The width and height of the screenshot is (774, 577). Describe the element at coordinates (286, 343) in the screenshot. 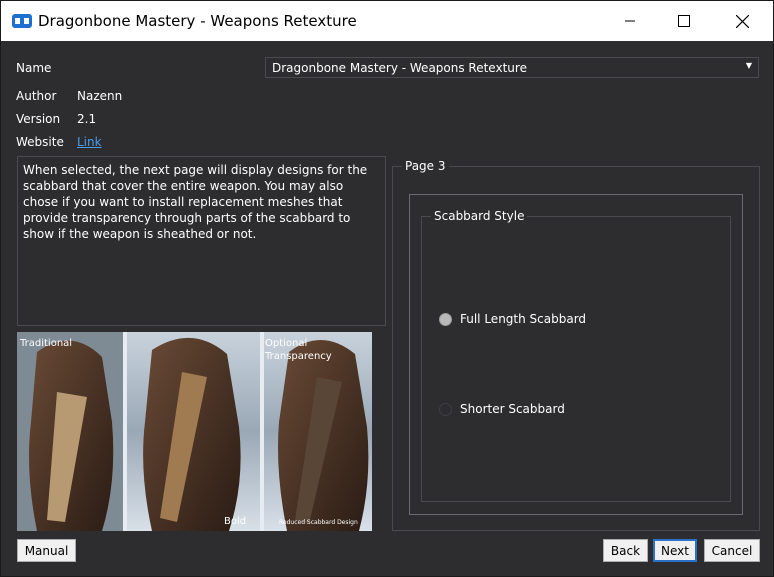

I see `preview-caption-right-1: Optional` at that location.